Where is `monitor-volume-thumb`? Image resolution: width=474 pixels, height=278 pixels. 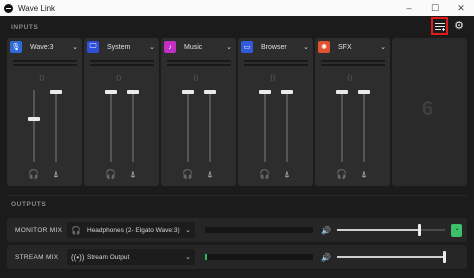 monitor-volume-thumb is located at coordinates (420, 230).